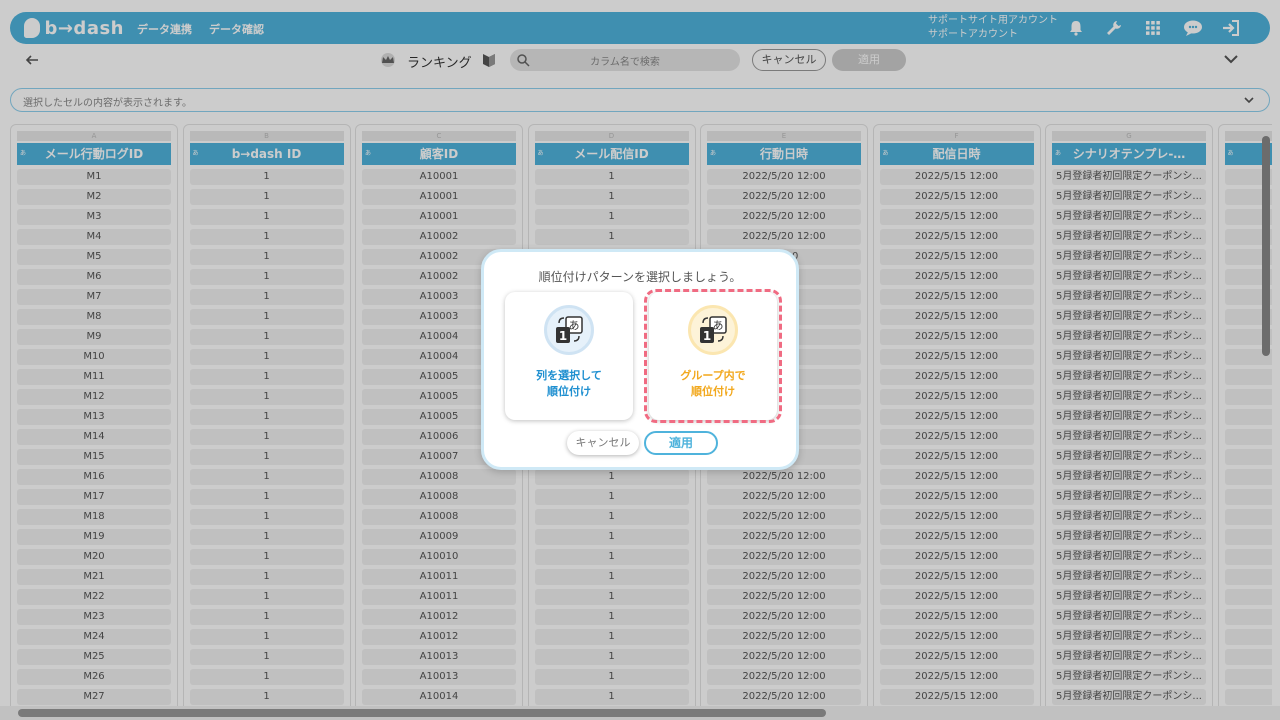 Image resolution: width=1280 pixels, height=720 pixels. I want to click on option1-line1: 列を選択して, so click(569, 375).